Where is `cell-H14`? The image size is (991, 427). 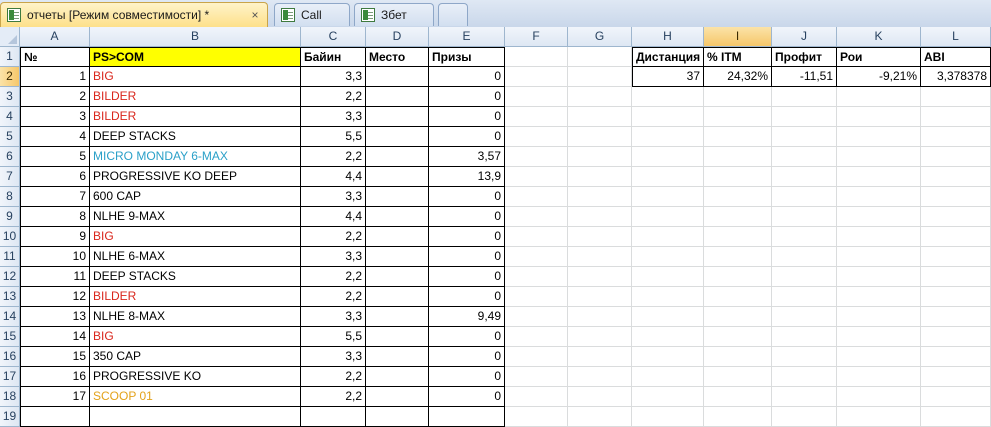 cell-H14 is located at coordinates (668, 317).